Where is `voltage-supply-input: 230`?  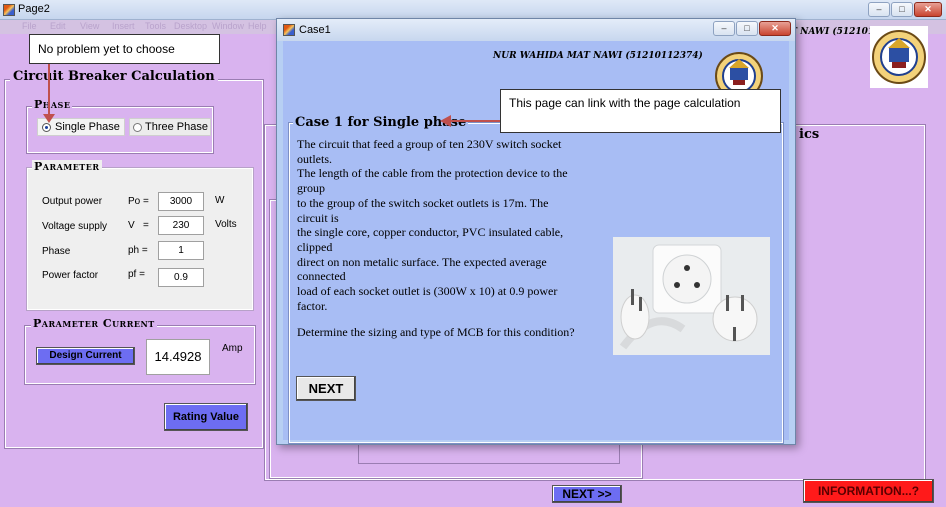 voltage-supply-input: 230 is located at coordinates (181, 225).